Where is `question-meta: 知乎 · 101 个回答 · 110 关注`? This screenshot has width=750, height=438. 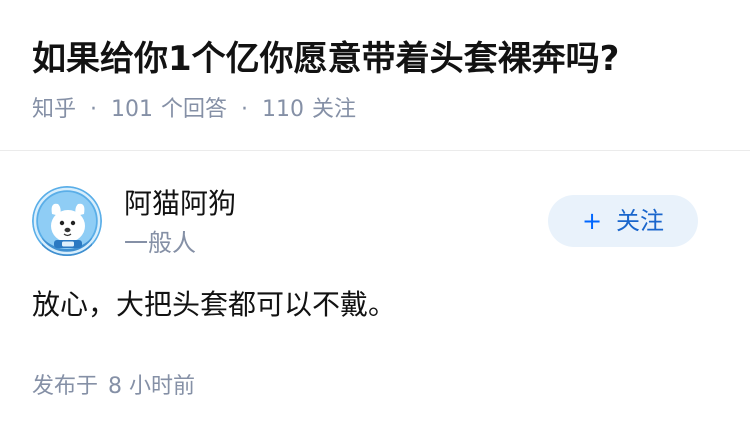 question-meta: 知乎 · 101 个回答 · 110 关注 is located at coordinates (194, 110).